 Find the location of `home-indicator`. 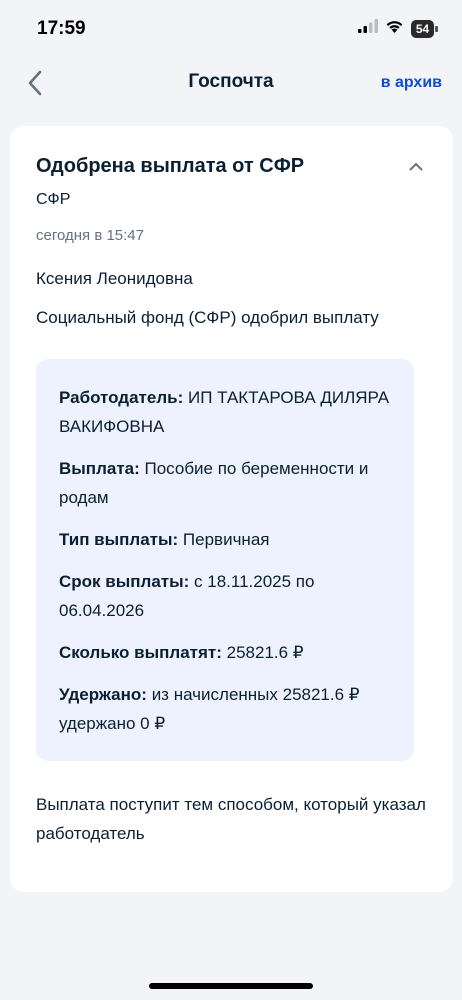

home-indicator is located at coordinates (231, 986).